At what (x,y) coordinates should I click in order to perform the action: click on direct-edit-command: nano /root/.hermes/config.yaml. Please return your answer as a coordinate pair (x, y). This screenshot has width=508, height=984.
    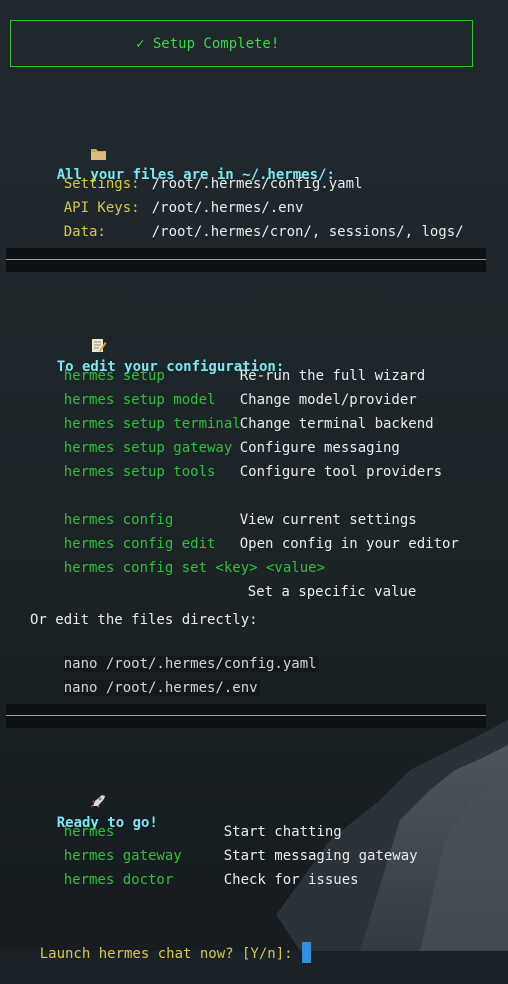
    Looking at the image, I should click on (174, 653).